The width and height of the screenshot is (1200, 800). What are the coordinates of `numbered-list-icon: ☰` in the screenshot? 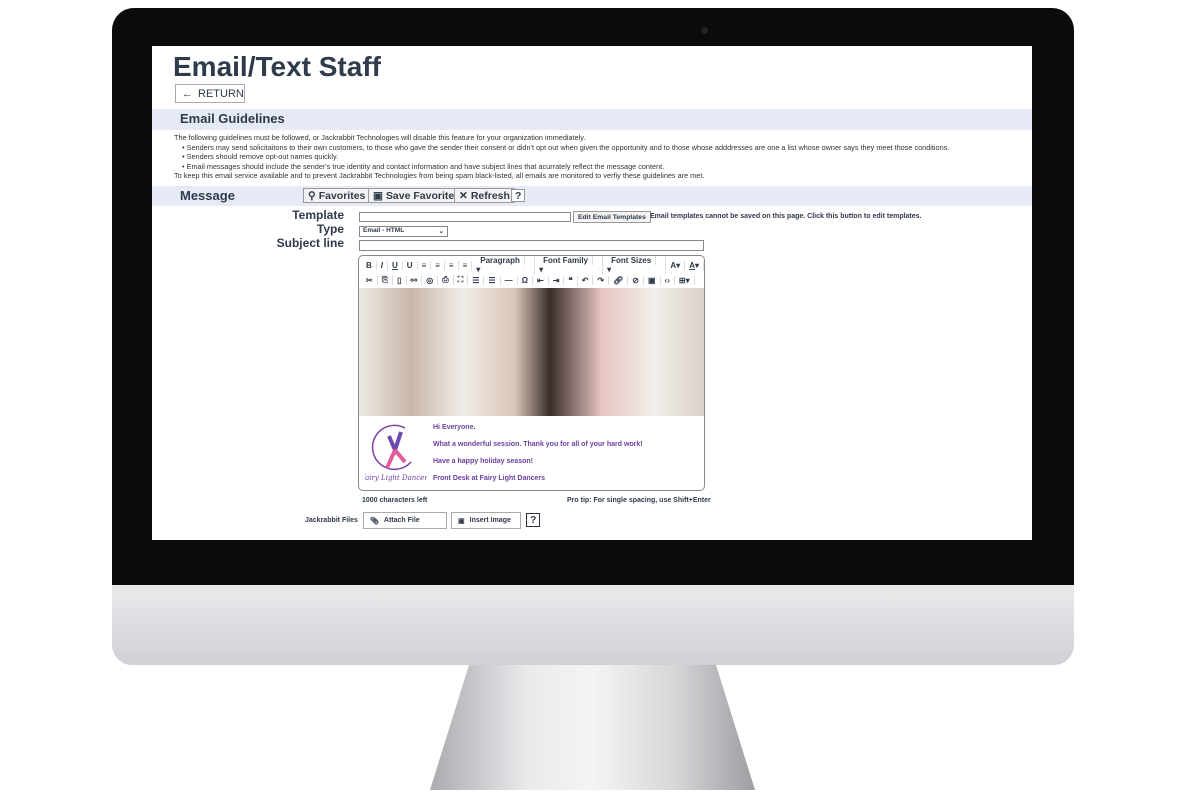 It's located at (492, 280).